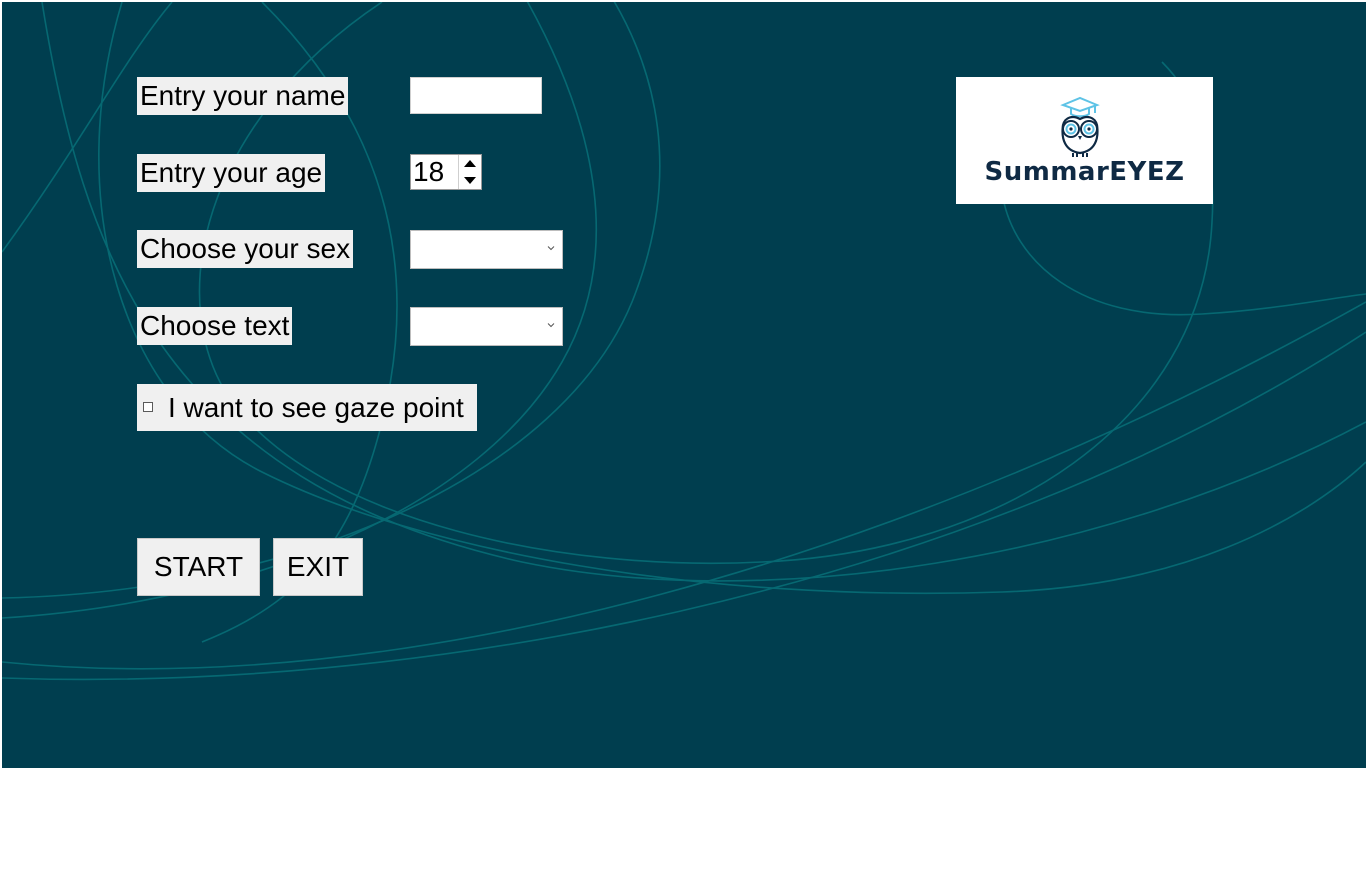 The height and width of the screenshot is (896, 1366). I want to click on age-spinbox: 18, so click(446, 172).